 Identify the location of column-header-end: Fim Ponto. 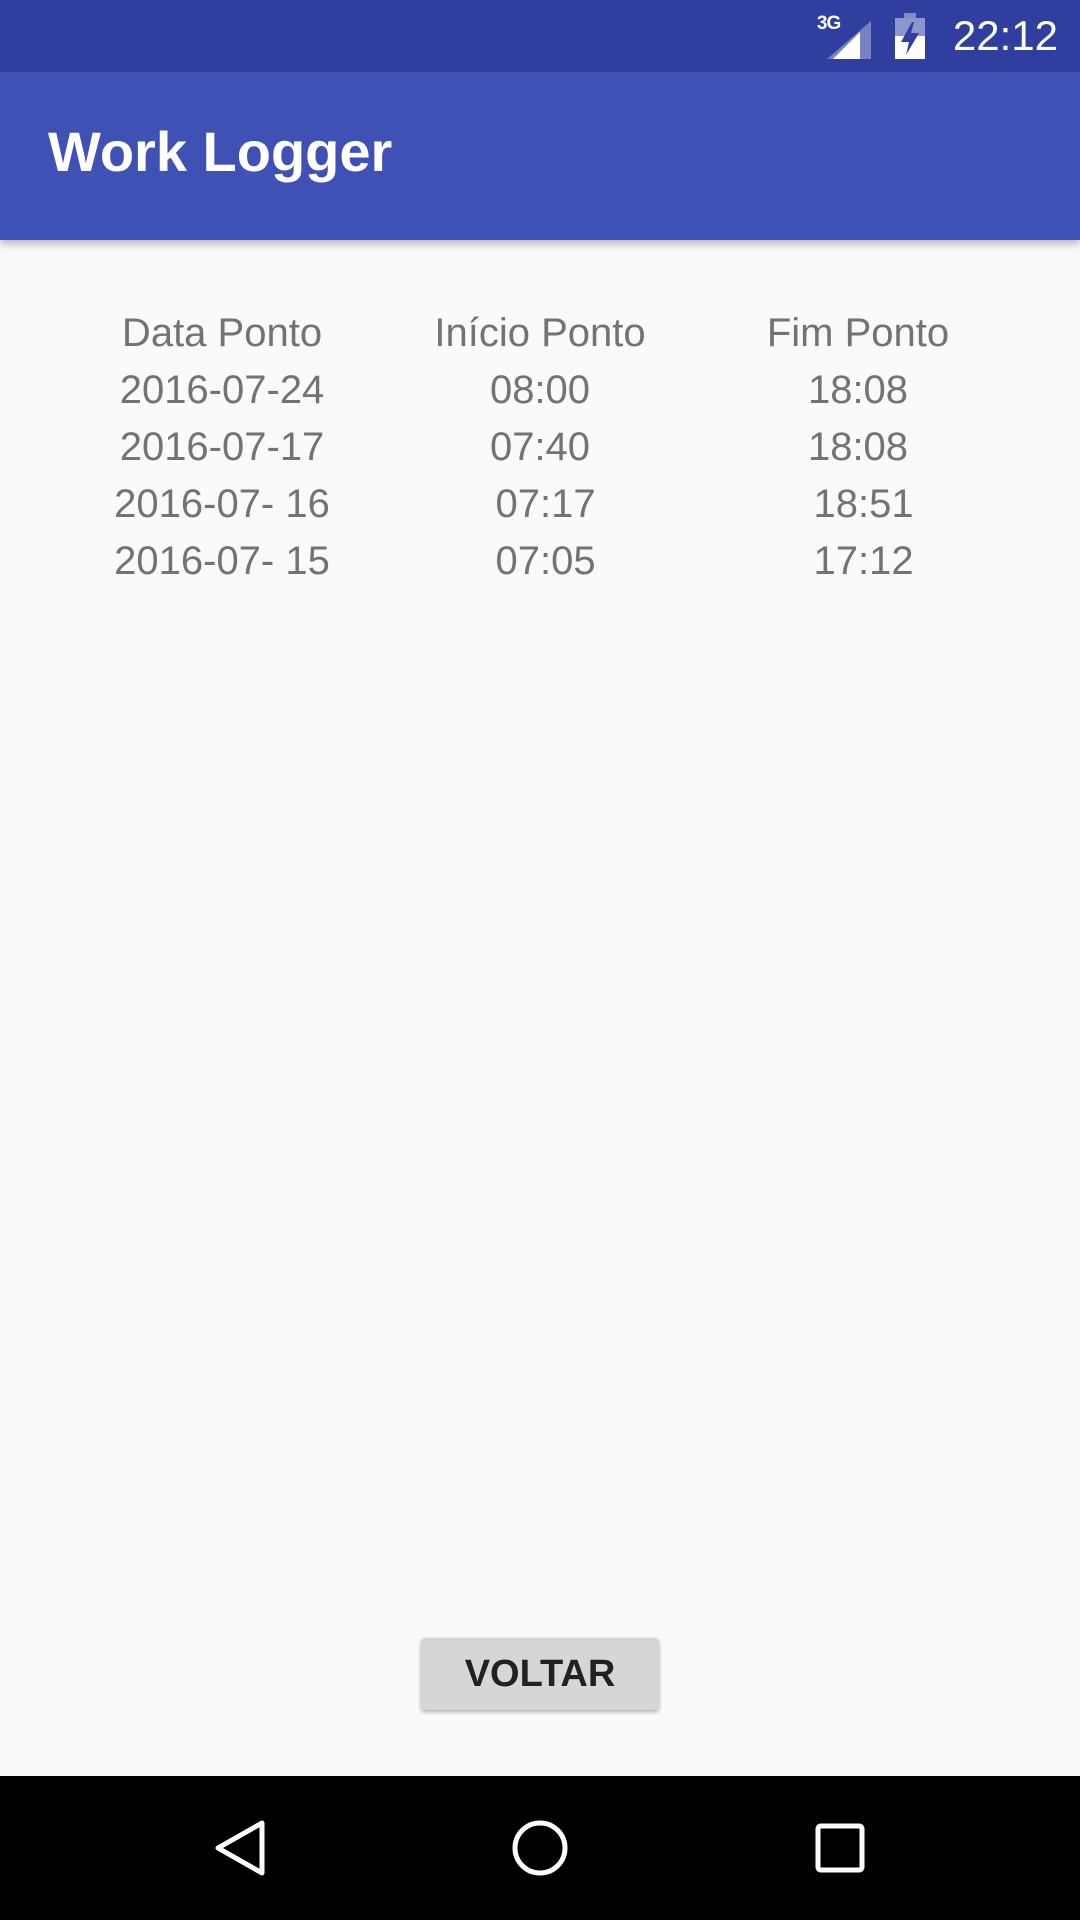
(858, 333).